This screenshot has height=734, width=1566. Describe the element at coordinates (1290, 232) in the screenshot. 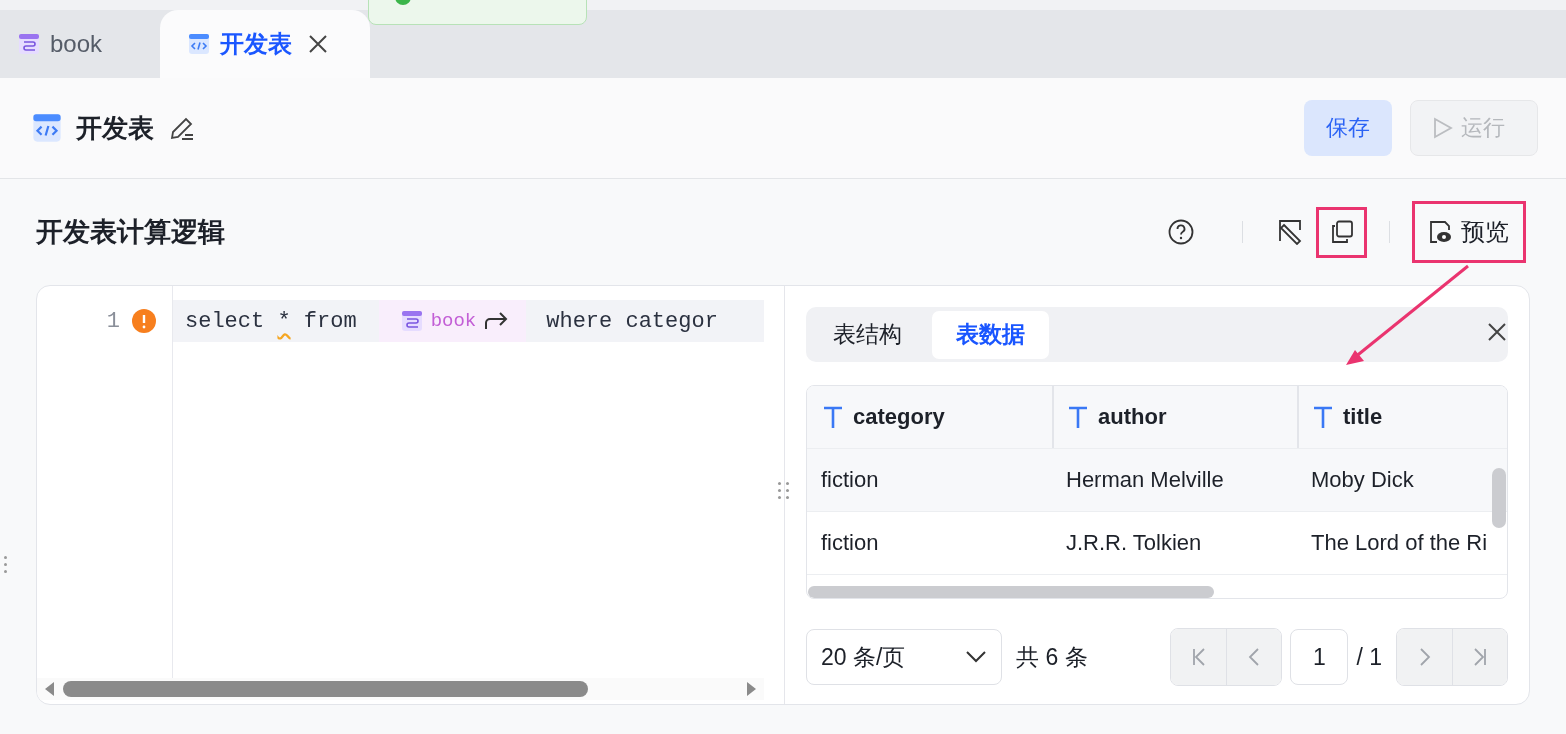

I see `image-wand-icon` at that location.